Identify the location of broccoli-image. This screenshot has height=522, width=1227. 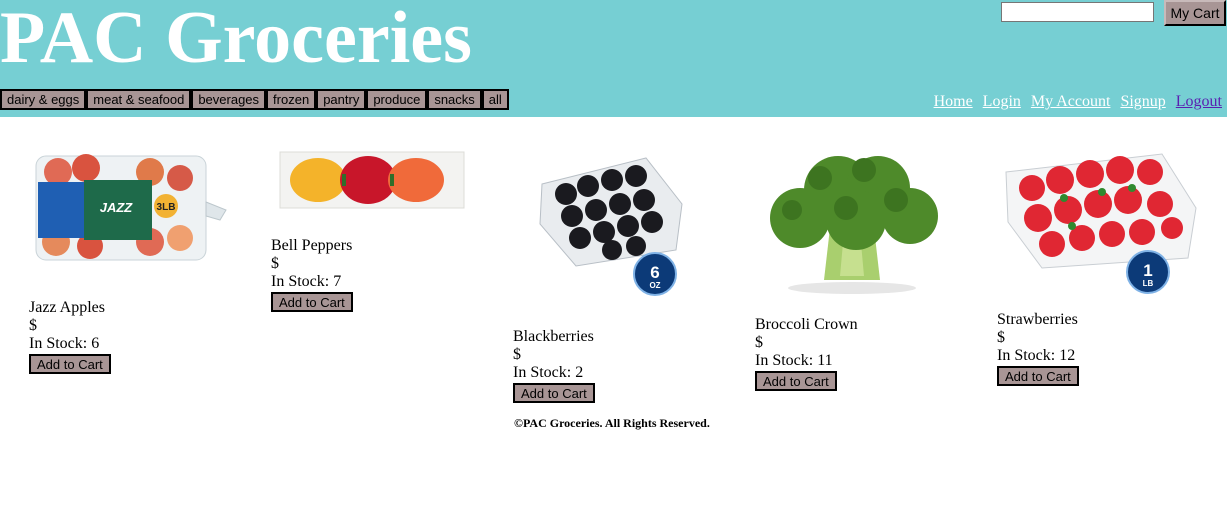
(852, 224).